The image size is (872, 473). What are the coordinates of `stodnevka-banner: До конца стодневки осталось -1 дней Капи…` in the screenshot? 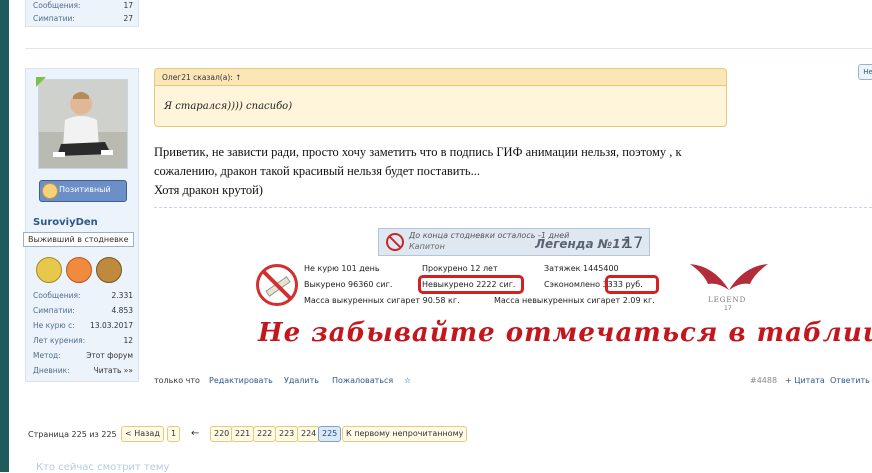 It's located at (514, 242).